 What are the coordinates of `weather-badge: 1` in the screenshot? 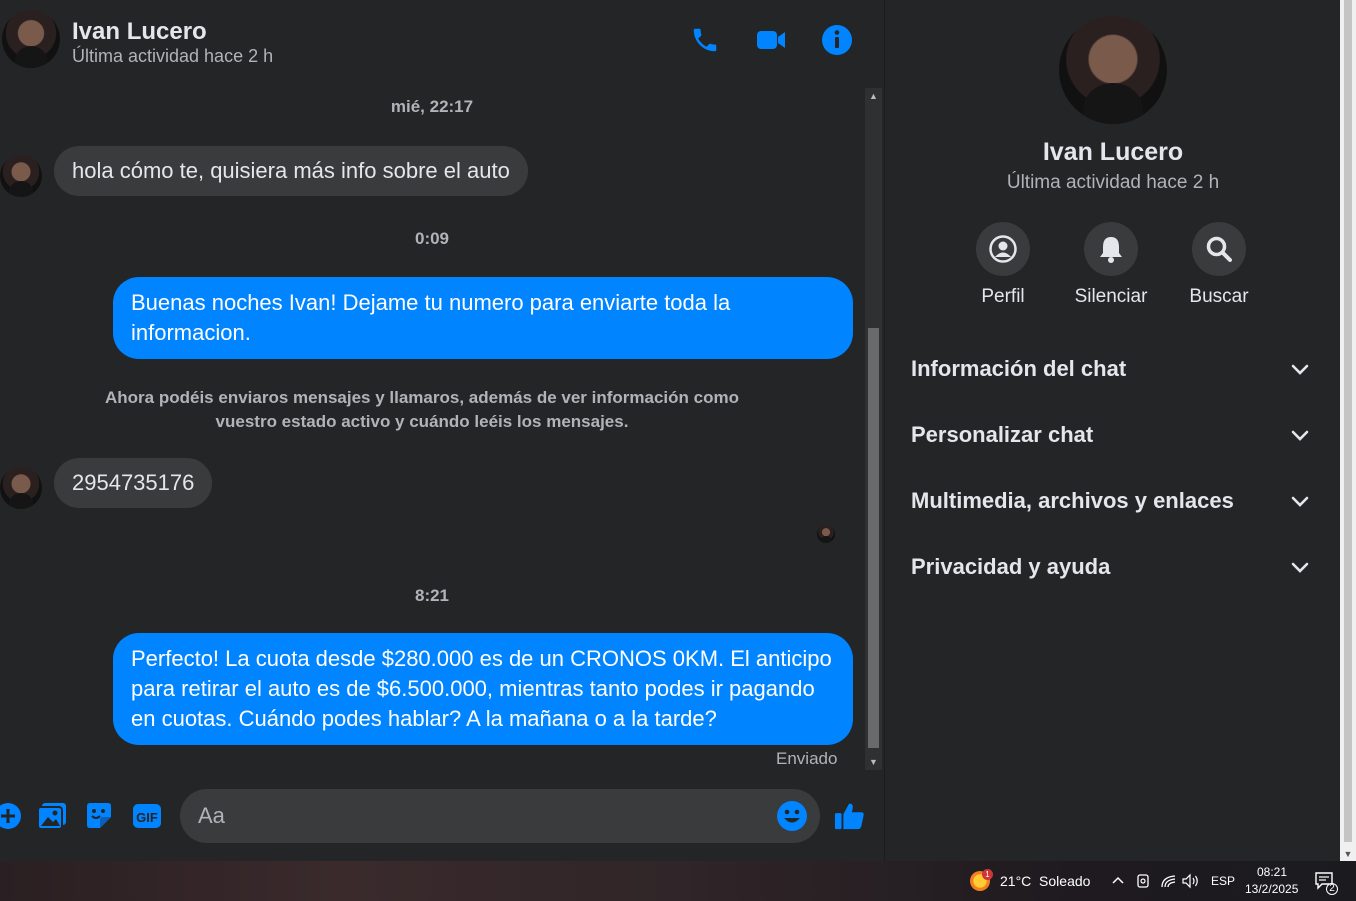 It's located at (987, 874).